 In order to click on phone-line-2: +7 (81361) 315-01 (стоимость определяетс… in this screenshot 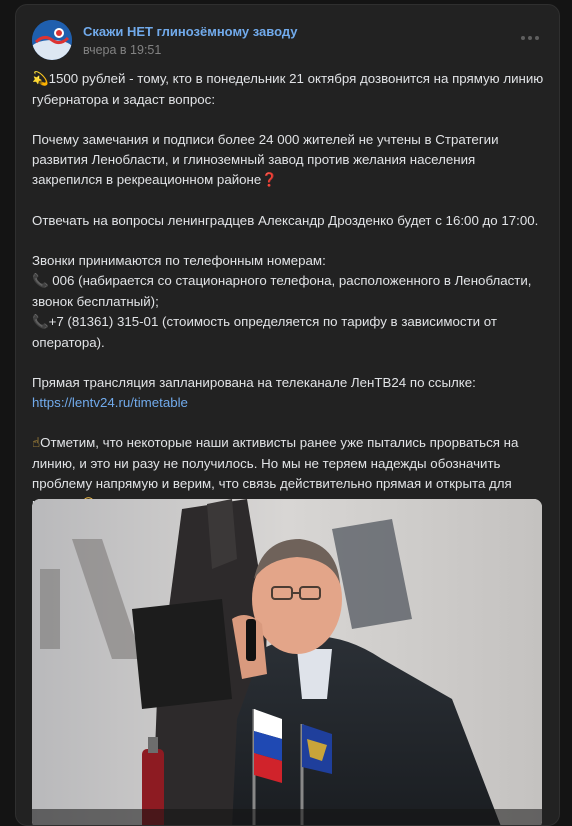, I will do `click(264, 332)`.